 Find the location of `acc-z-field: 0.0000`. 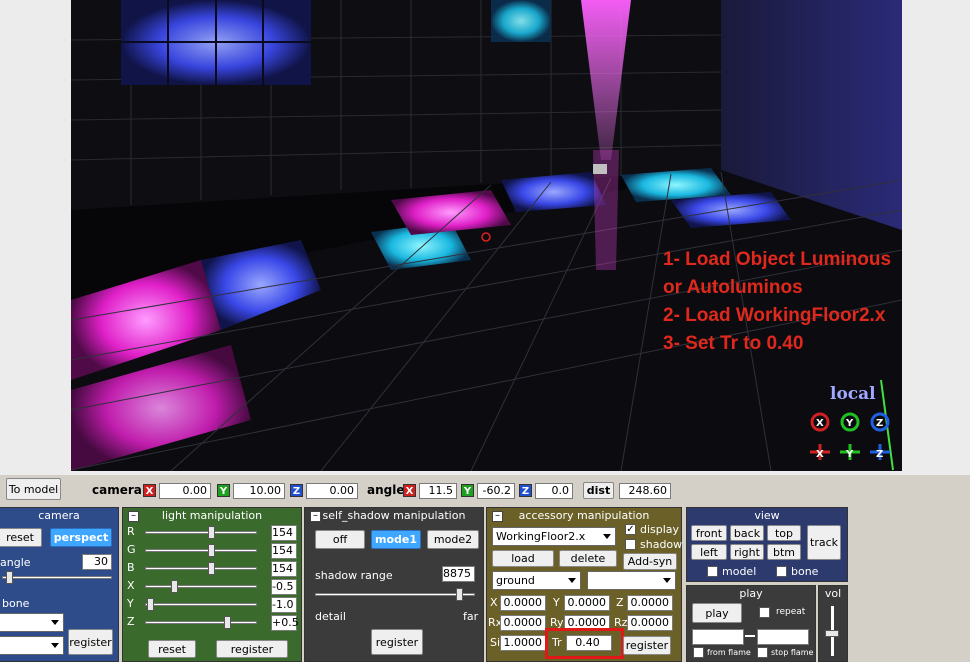

acc-z-field: 0.0000 is located at coordinates (650, 603).